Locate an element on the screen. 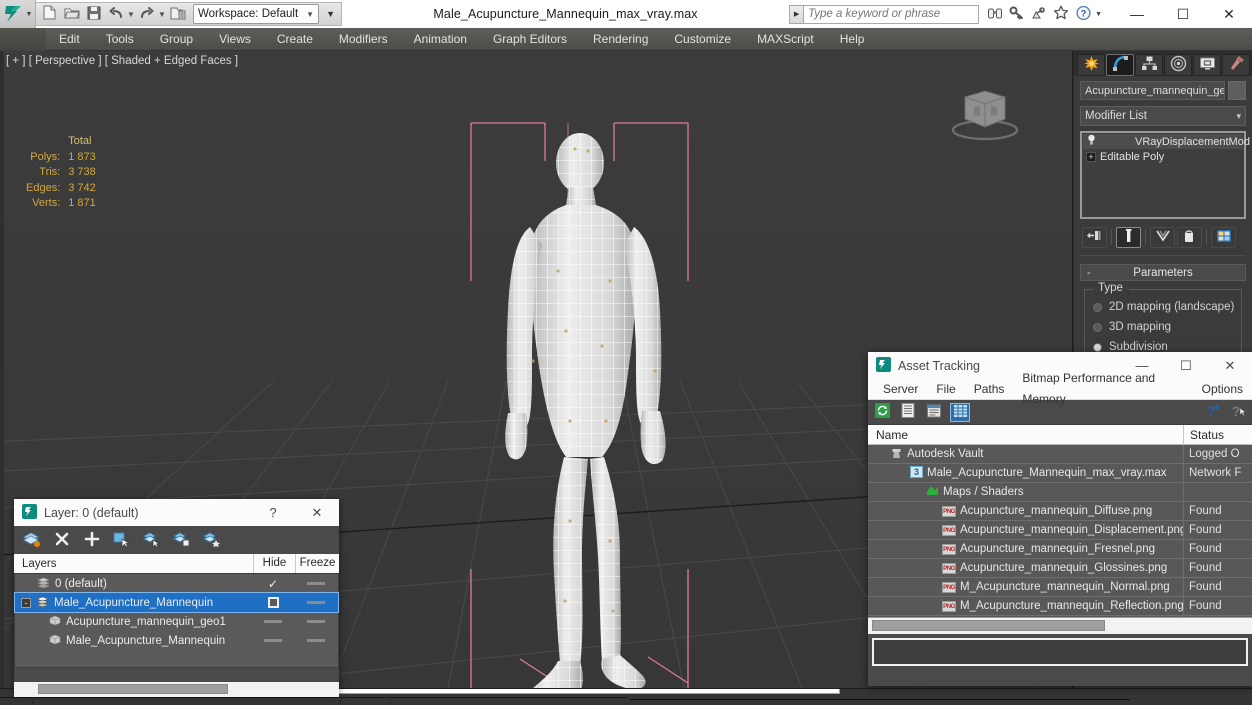  expand-collapse-icon: - is located at coordinates (26, 602).